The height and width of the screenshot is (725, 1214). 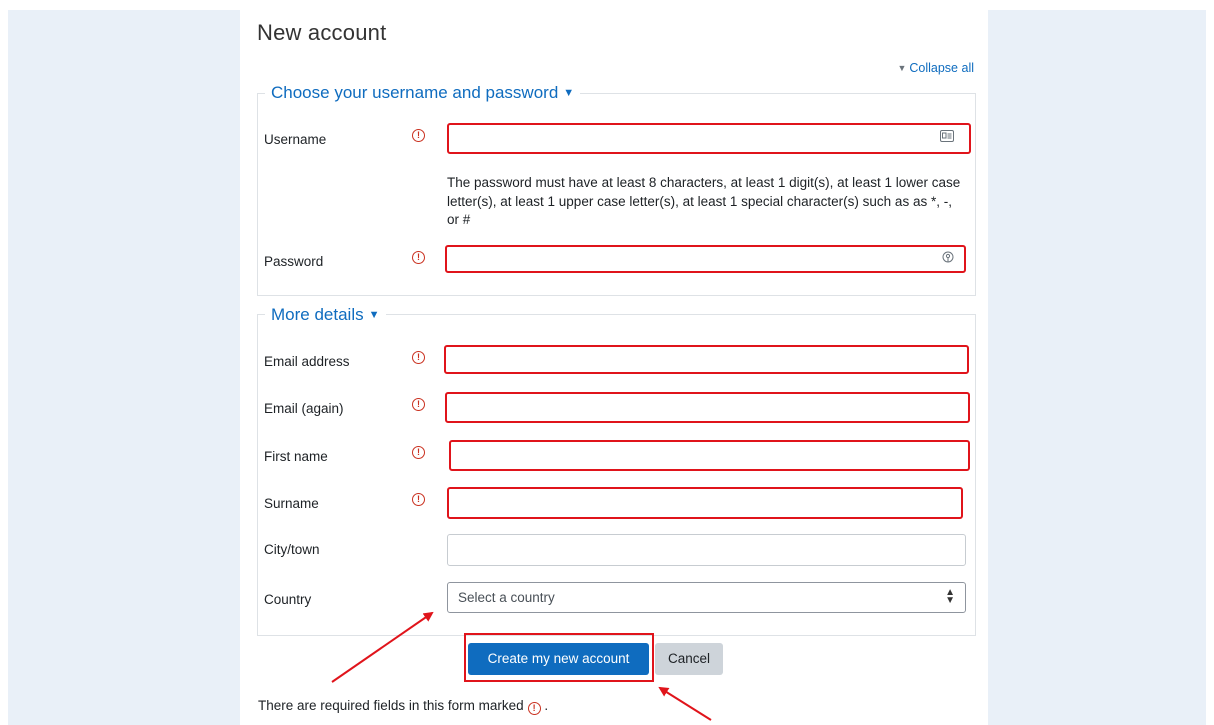 What do you see at coordinates (288, 599) in the screenshot?
I see `country-label: Country` at bounding box center [288, 599].